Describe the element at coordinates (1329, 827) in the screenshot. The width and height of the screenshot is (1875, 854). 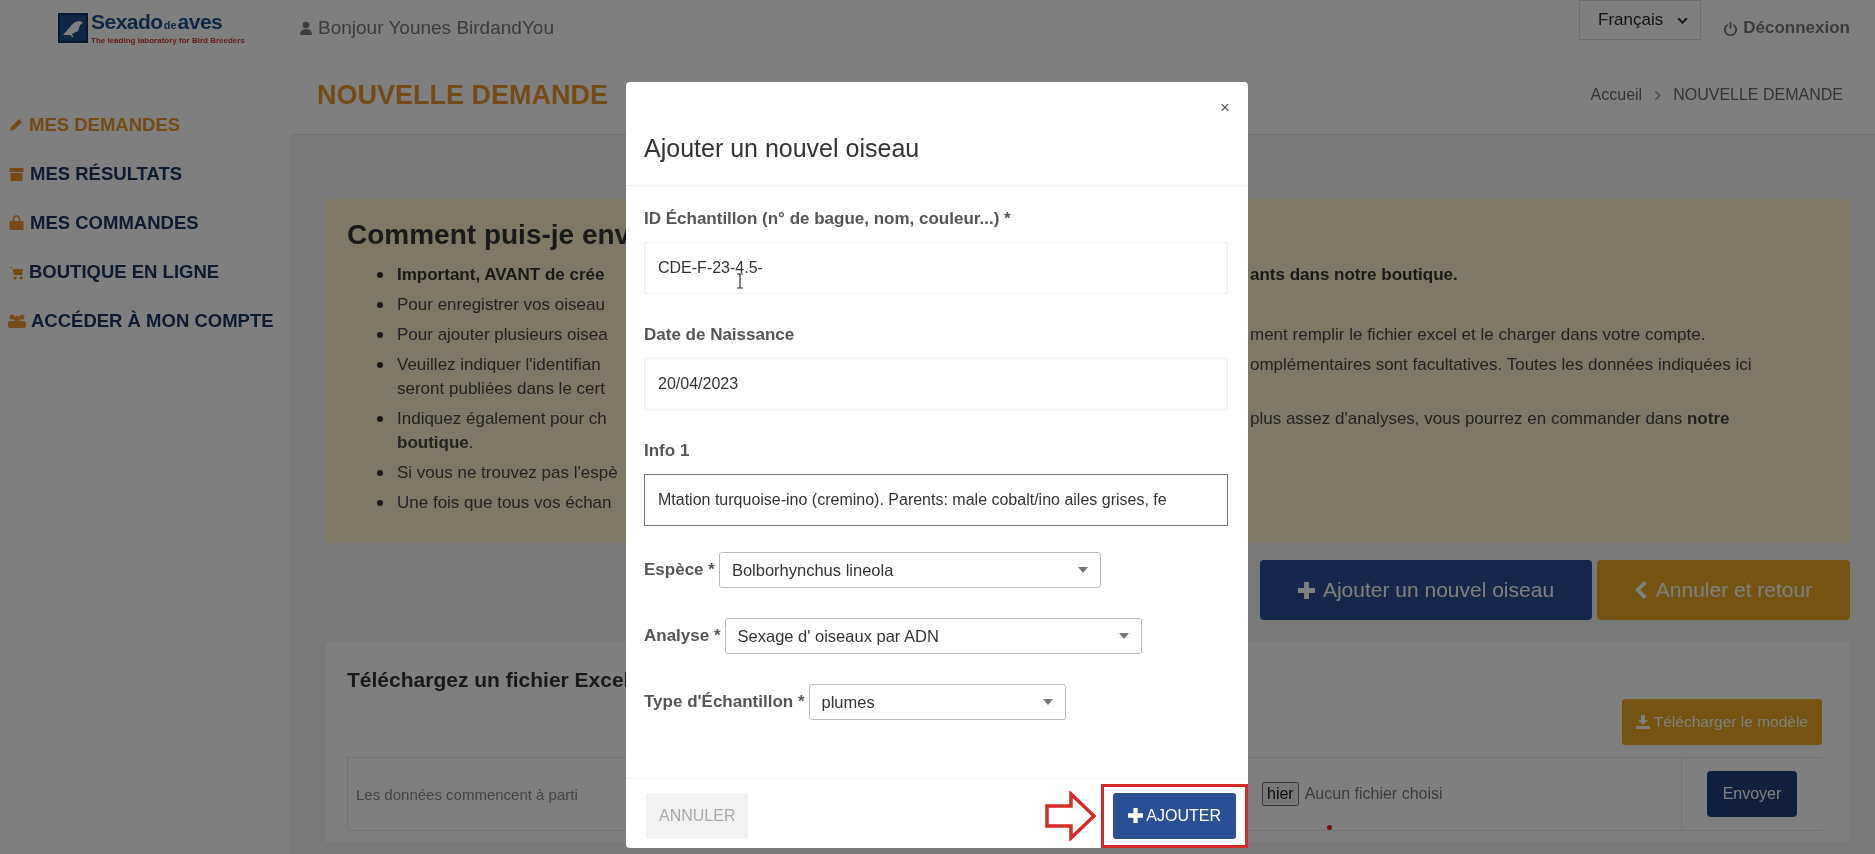
I see `pointer-dot-icon` at that location.